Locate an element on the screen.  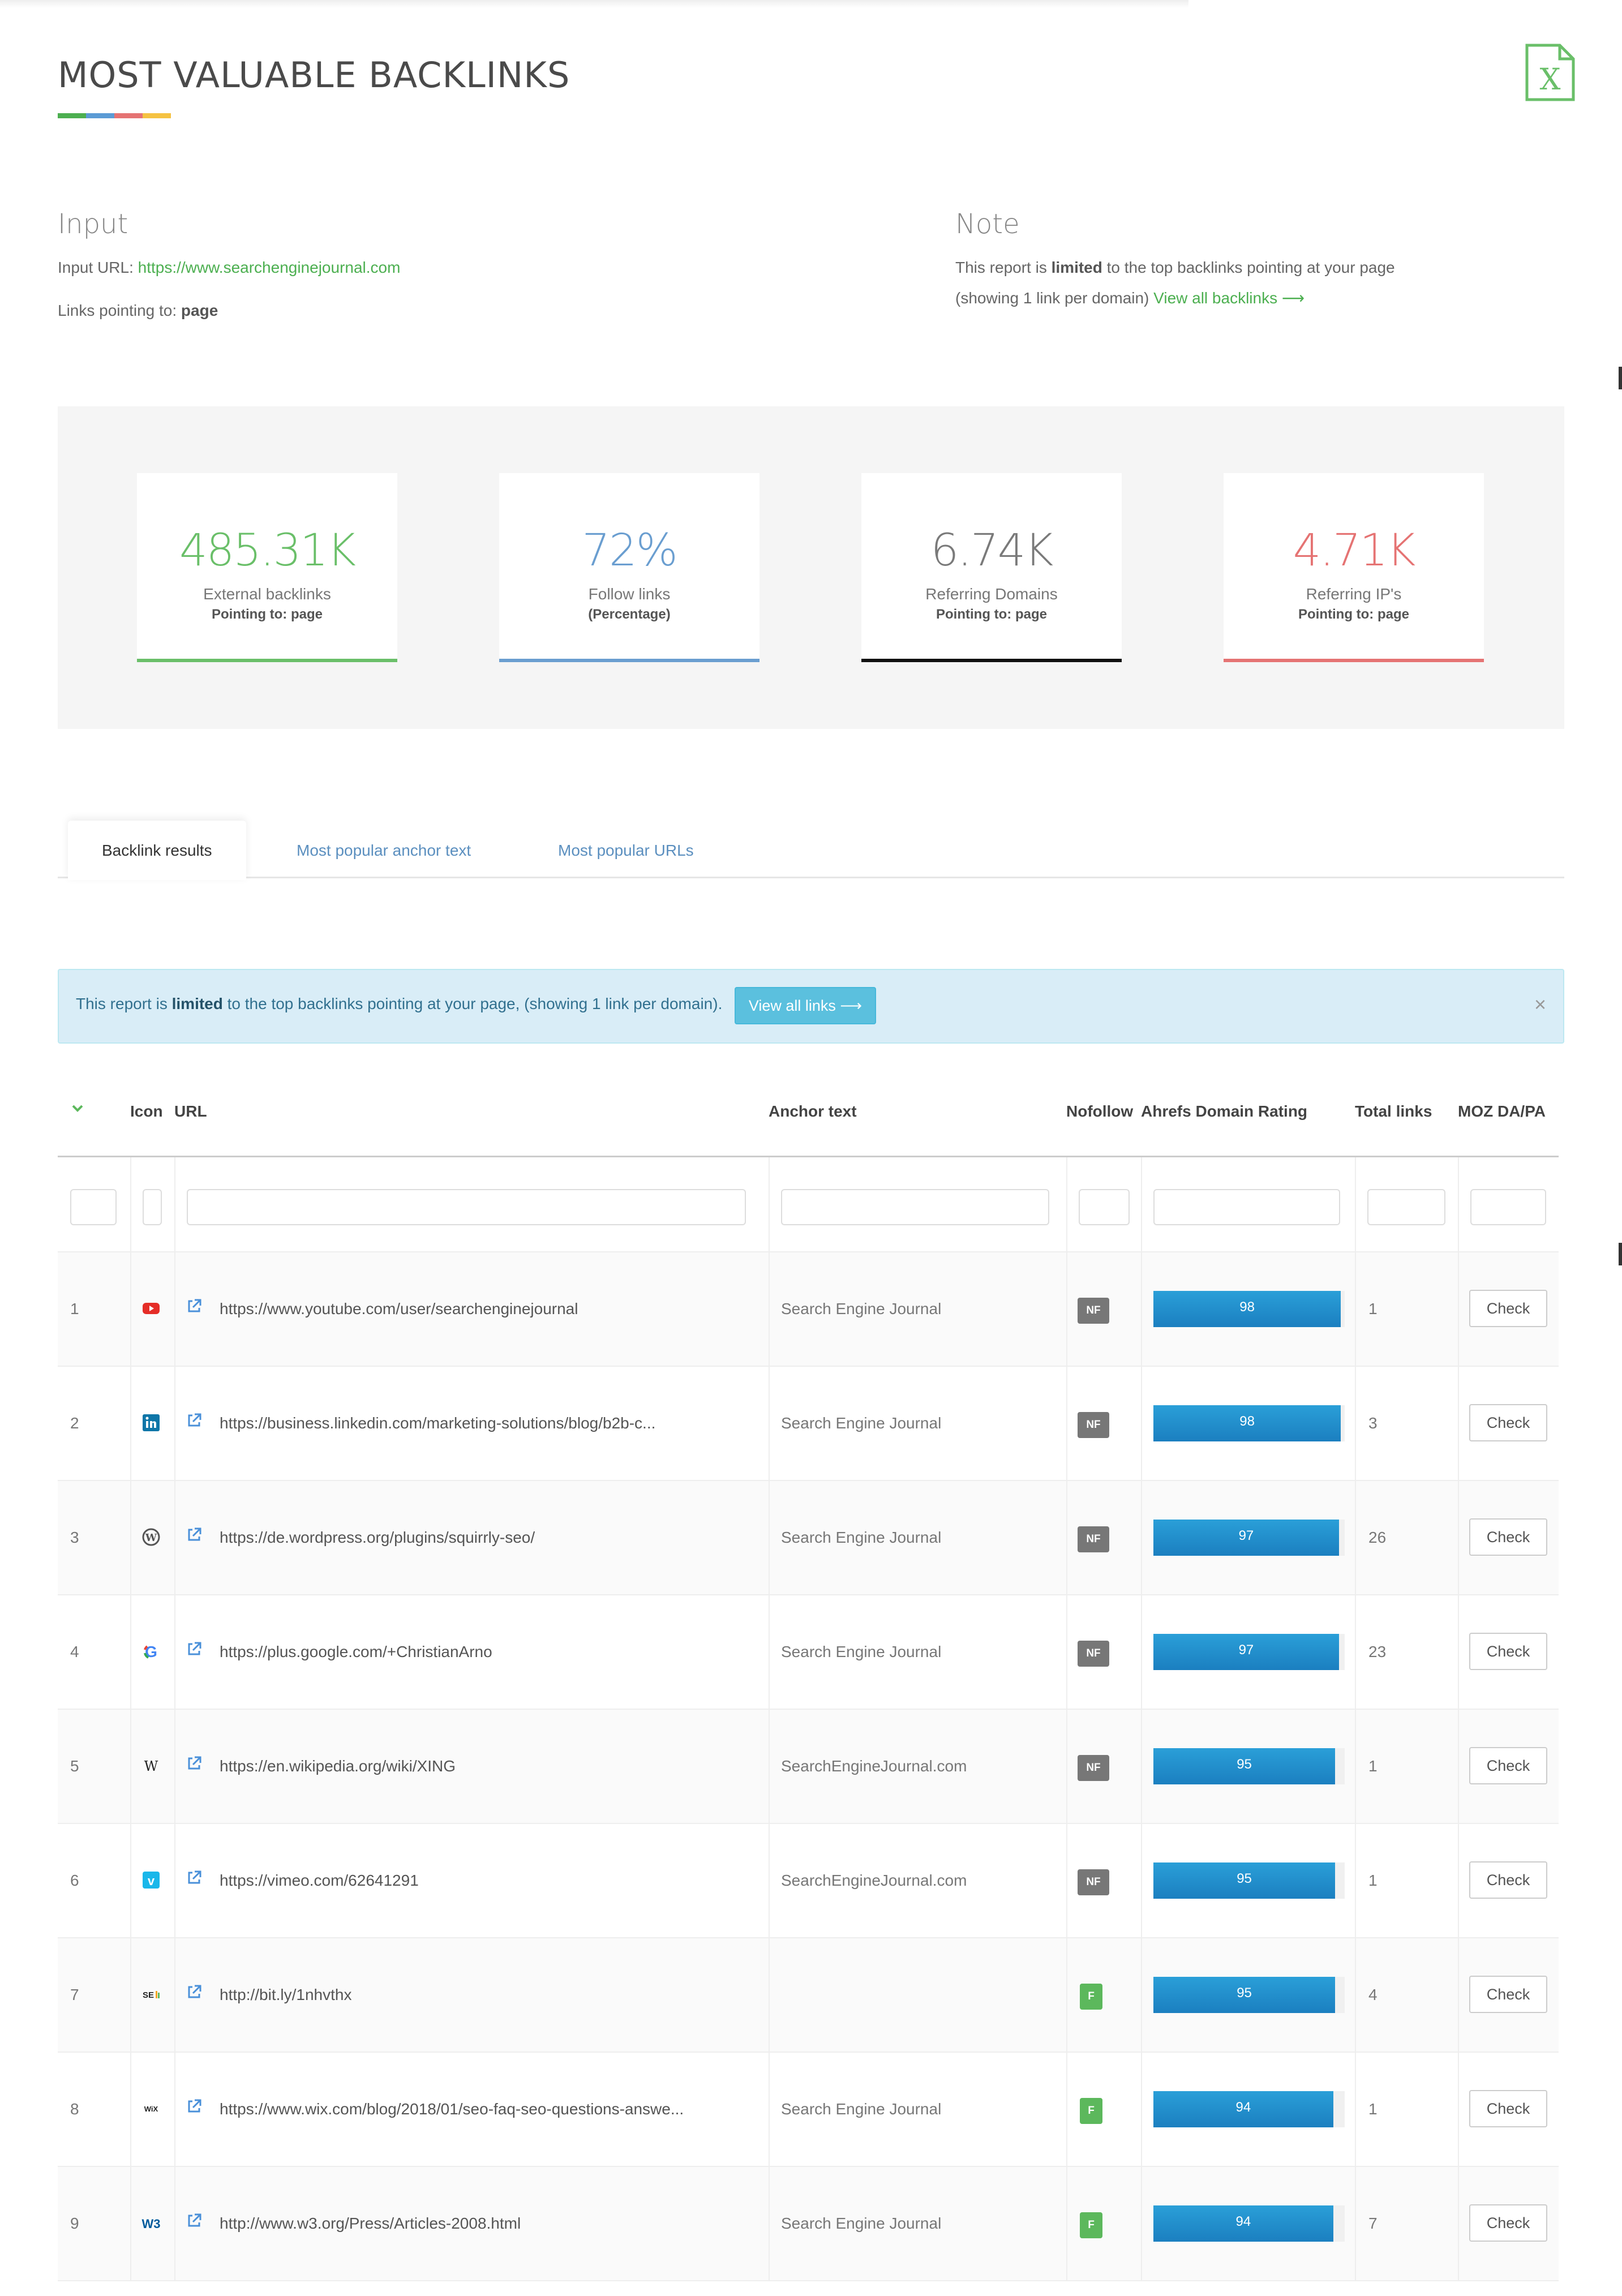
domain-rating-bar: 97 is located at coordinates (1249, 1538).